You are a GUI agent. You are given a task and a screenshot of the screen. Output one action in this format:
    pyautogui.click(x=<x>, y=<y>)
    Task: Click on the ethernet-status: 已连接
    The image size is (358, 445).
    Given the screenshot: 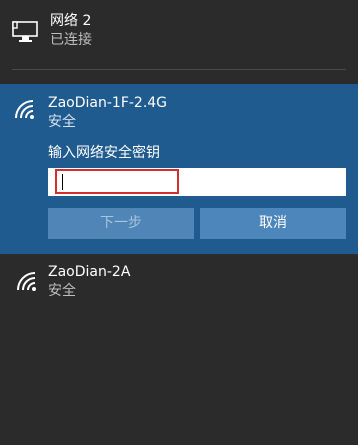 What is the action you would take?
    pyautogui.click(x=71, y=40)
    